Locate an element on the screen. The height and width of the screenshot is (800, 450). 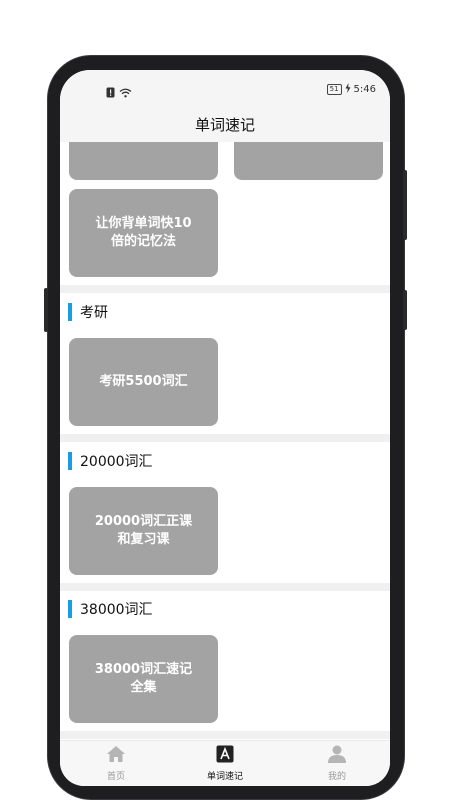
tab-word-memory: 单词速记 is located at coordinates (225, 763).